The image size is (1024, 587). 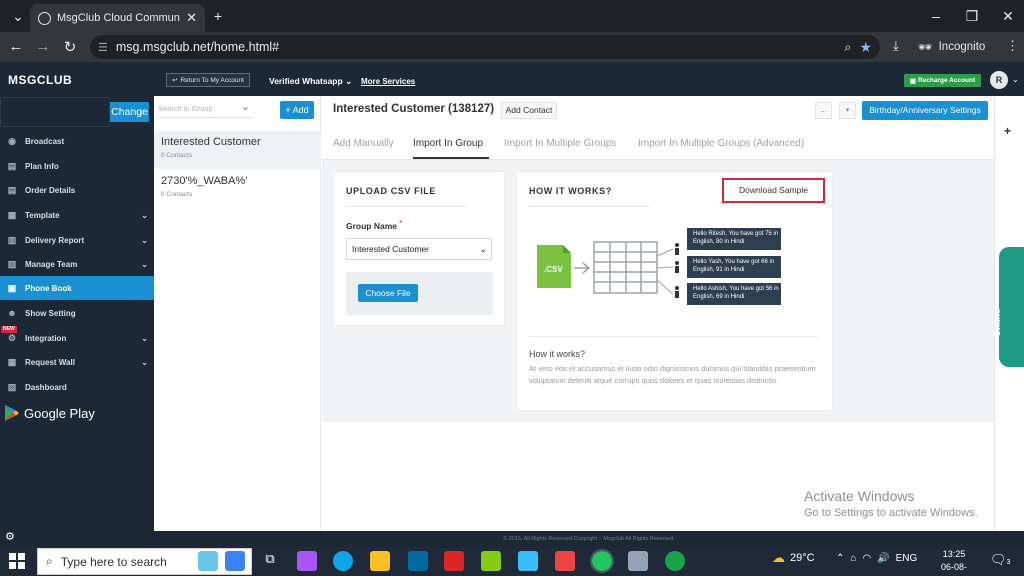 I want to click on incognito-icon: 🕶, so click(x=925, y=48).